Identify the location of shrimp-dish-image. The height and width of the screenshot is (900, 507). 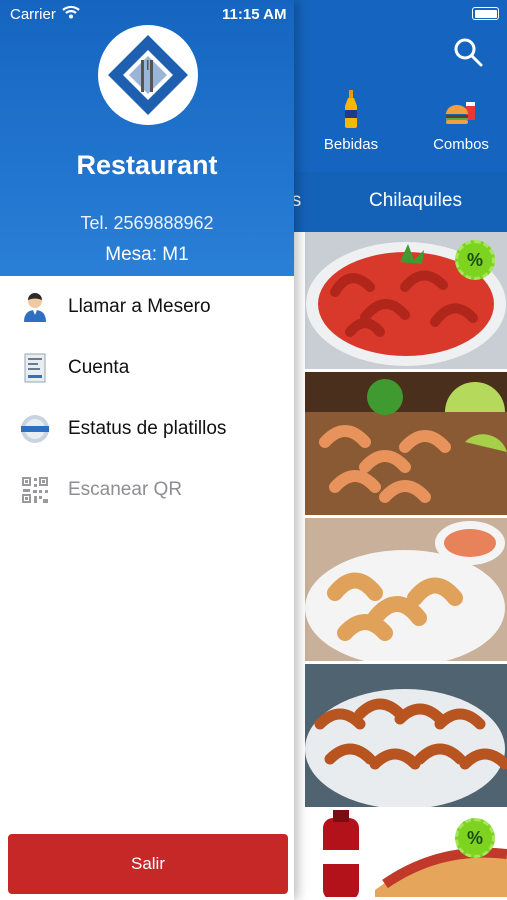
(406, 443).